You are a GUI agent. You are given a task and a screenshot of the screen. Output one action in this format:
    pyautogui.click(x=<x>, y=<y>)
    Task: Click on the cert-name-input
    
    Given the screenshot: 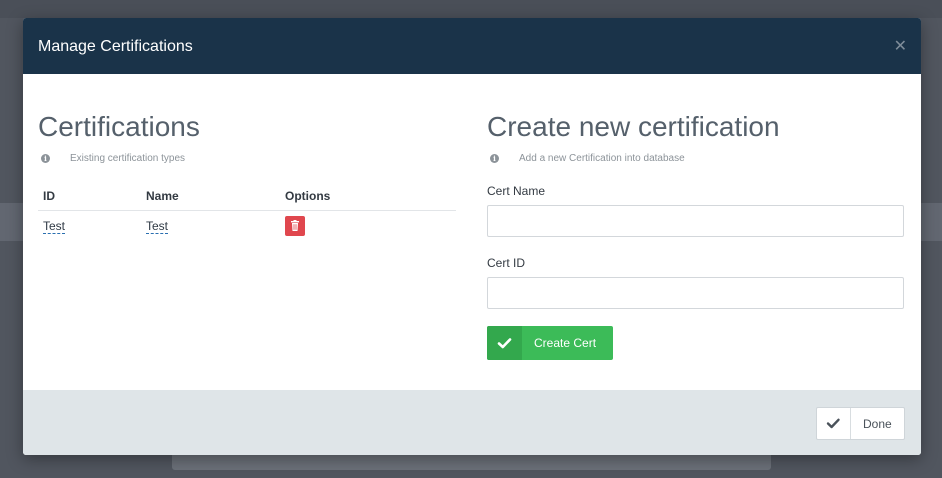 What is the action you would take?
    pyautogui.click(x=695, y=221)
    